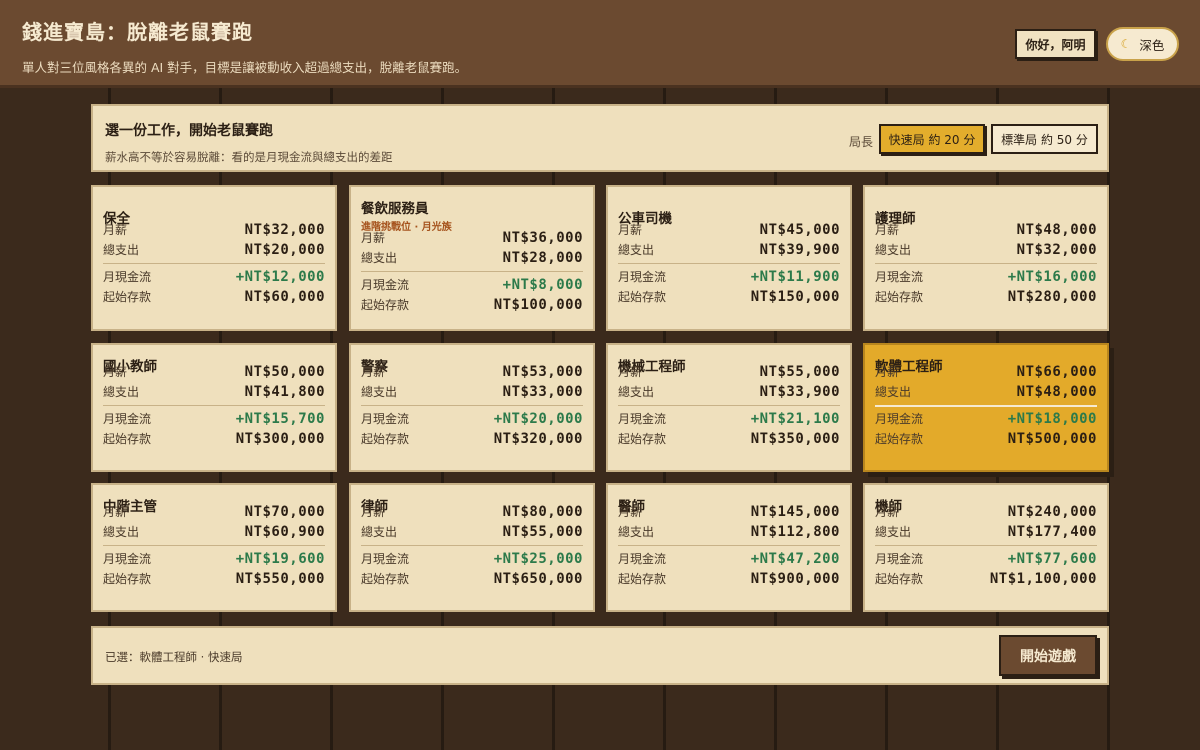  What do you see at coordinates (1052, 438) in the screenshot?
I see `stat-value: NT$500,000` at bounding box center [1052, 438].